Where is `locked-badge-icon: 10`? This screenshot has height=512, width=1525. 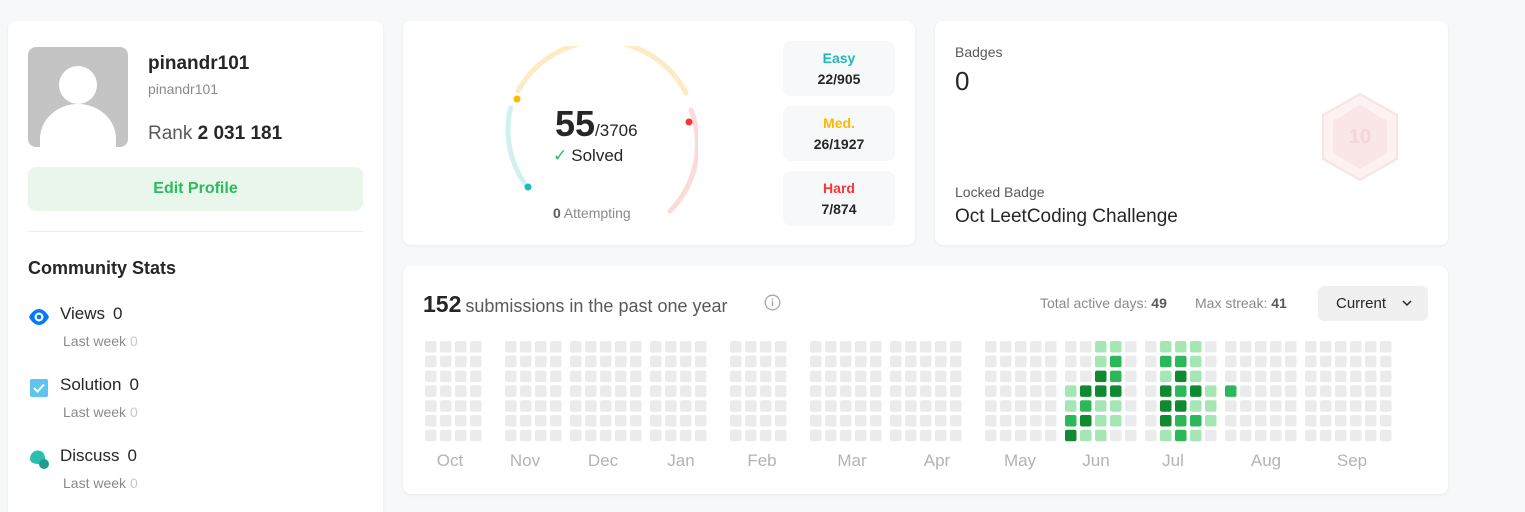 locked-badge-icon: 10 is located at coordinates (1360, 137).